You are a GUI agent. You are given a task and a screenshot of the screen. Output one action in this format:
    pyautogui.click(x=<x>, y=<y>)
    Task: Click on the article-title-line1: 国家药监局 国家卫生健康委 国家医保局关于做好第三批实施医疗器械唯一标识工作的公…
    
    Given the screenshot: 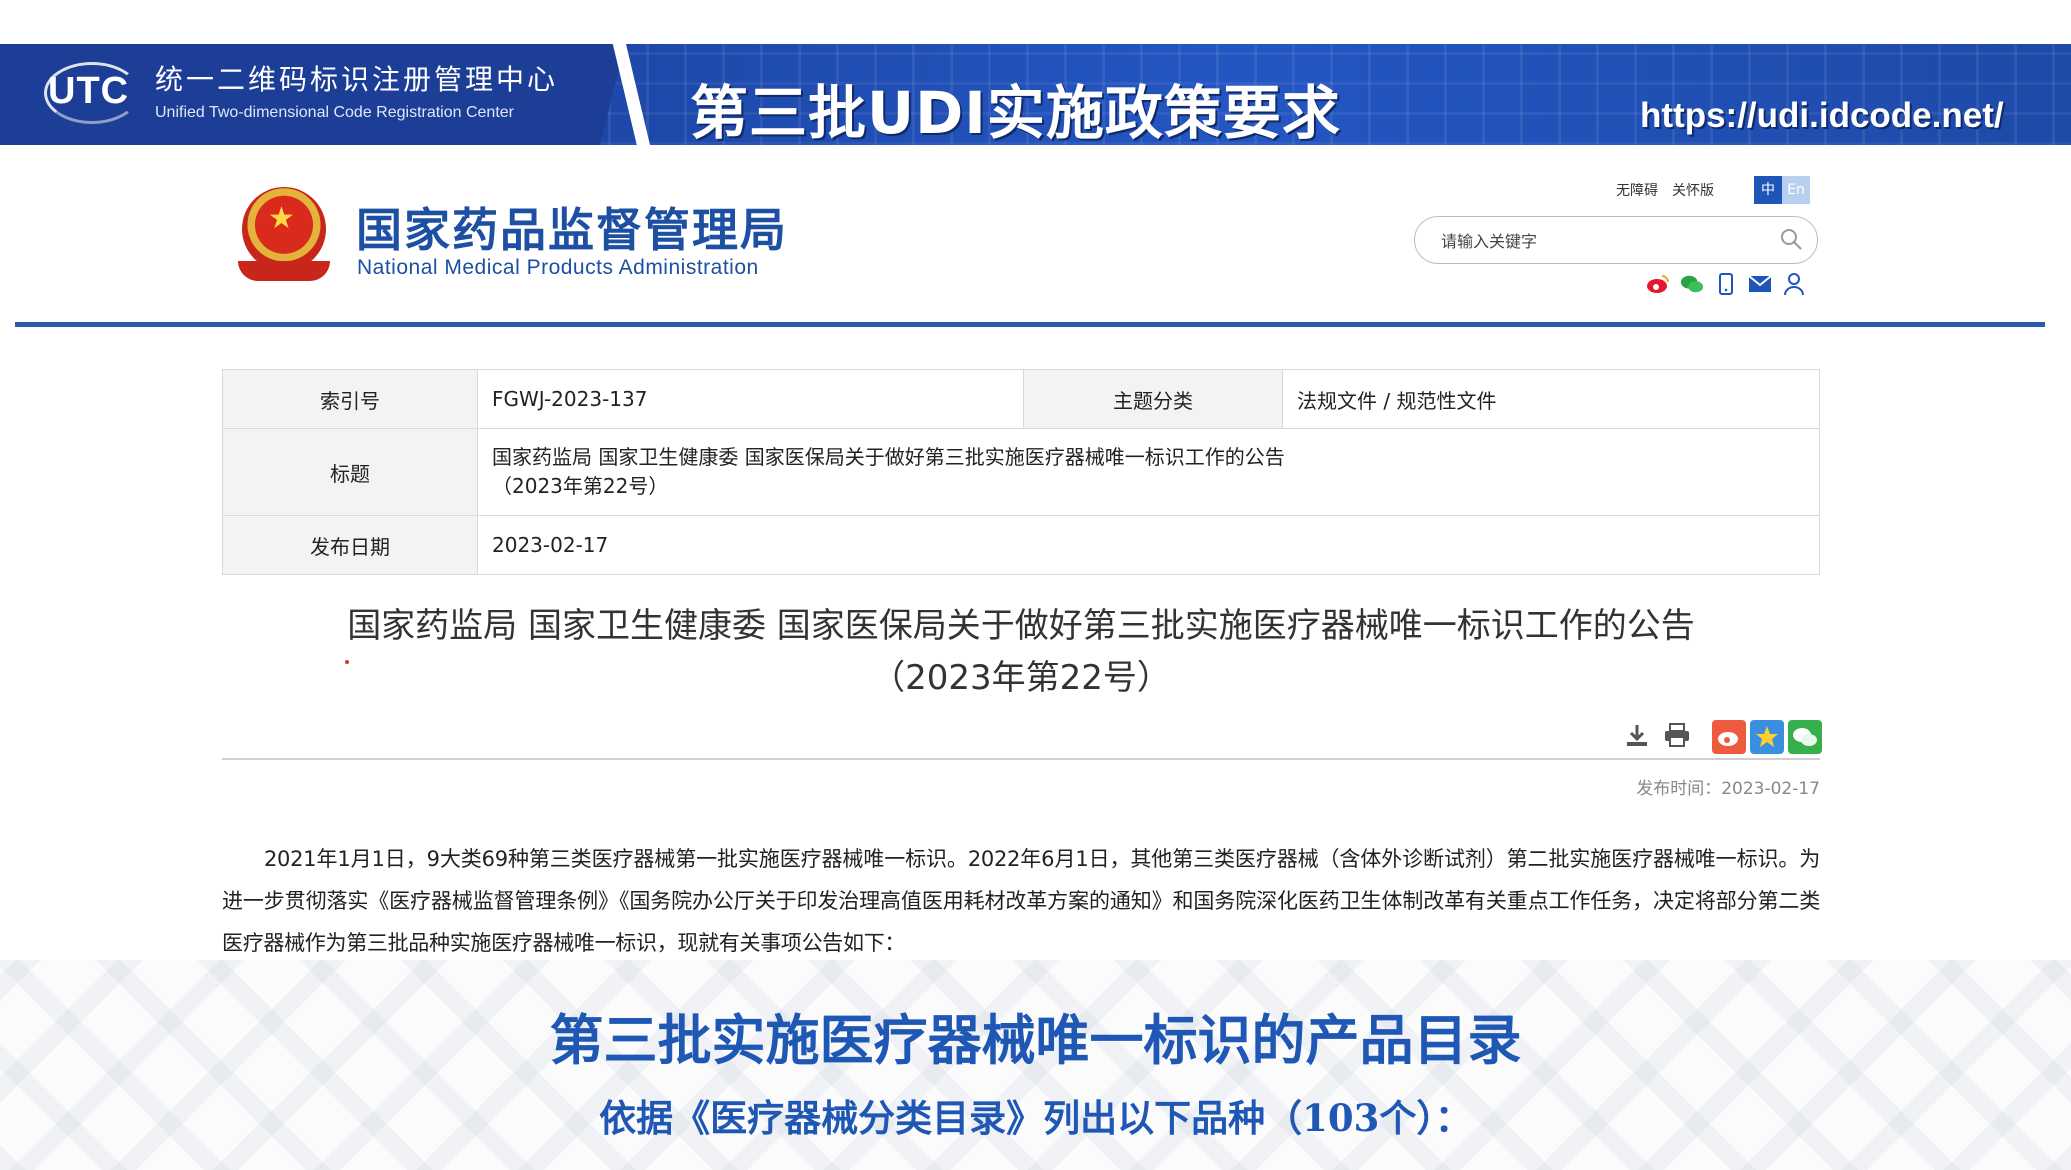 What is the action you would take?
    pyautogui.click(x=1021, y=626)
    